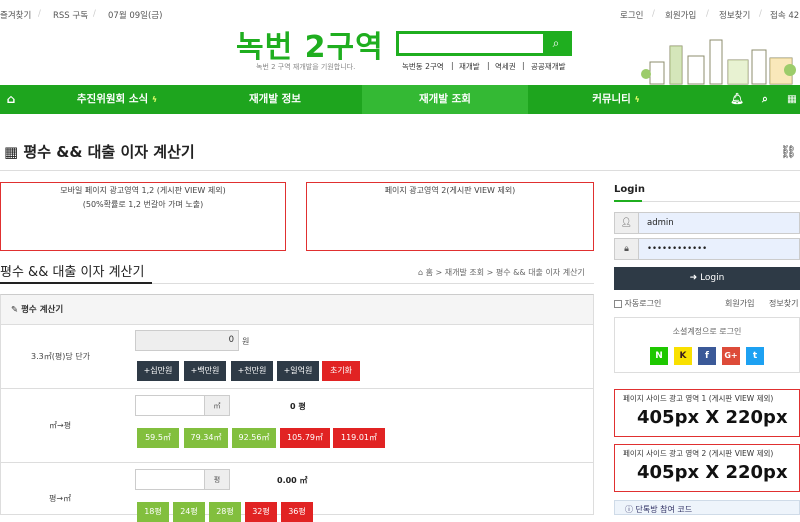  I want to click on main-nav: ⌂ 추진위원회 소식 ϟ 재개발 정보 재개발 조회 커뮤니티 ϟ 🔔︎ ⌕ ▦, so click(400, 99).